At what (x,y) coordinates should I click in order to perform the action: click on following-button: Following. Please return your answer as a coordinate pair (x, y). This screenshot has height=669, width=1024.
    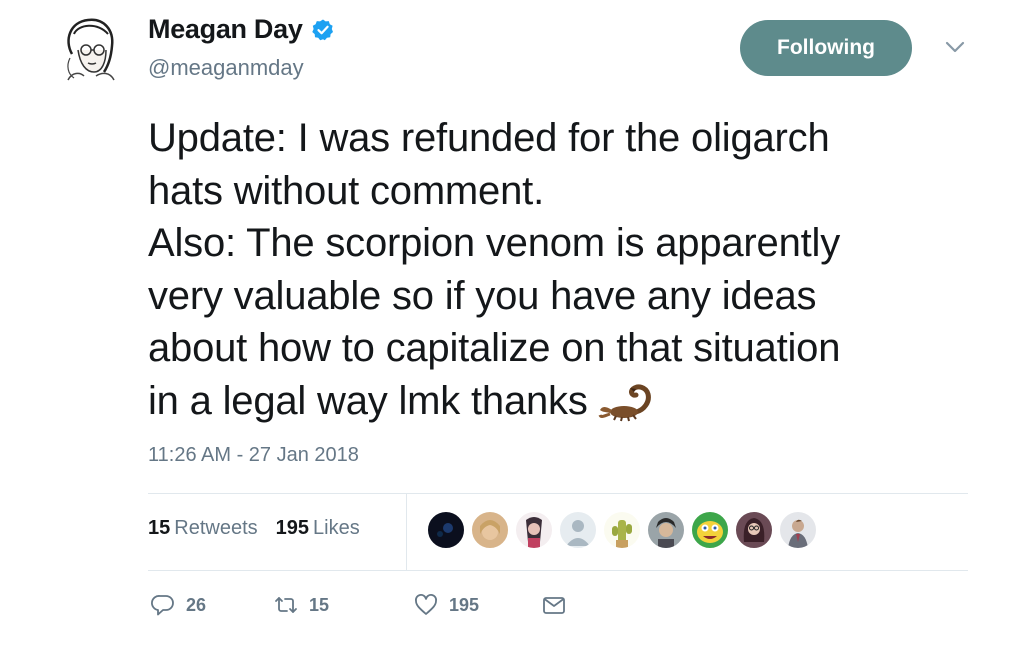
    Looking at the image, I should click on (826, 48).